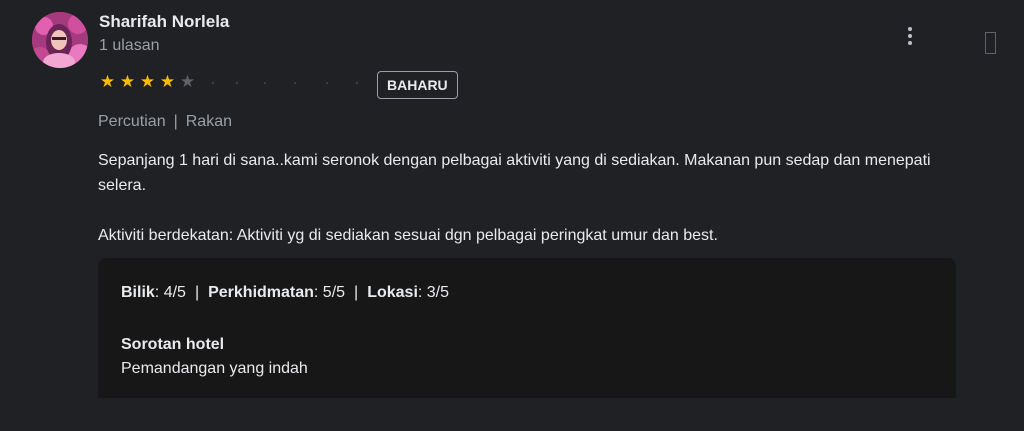 The height and width of the screenshot is (431, 1024). What do you see at coordinates (261, 292) in the screenshot?
I see `service-rating-label: Perkhidmatan` at bounding box center [261, 292].